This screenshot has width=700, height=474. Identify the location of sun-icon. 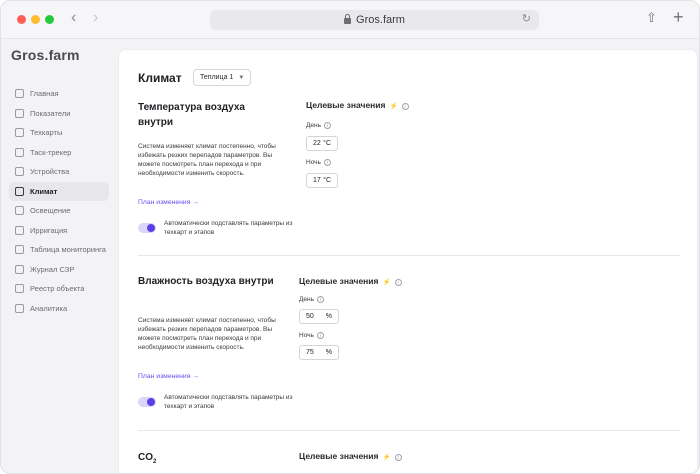
(19, 211).